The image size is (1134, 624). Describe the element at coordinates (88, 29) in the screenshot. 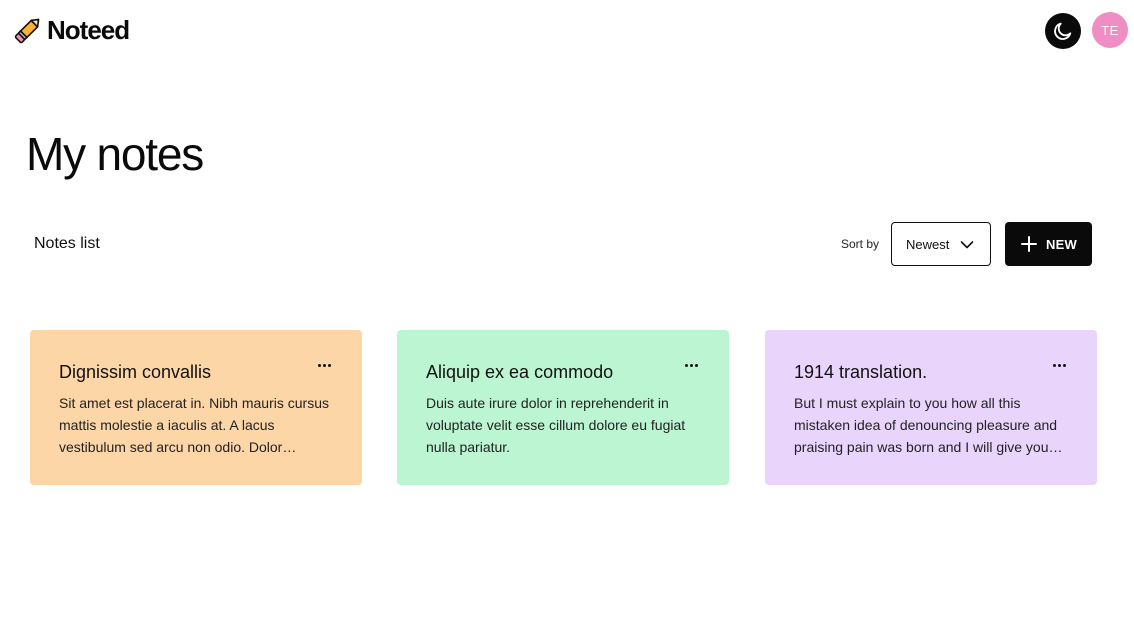

I see `app-name: Noteed` at that location.